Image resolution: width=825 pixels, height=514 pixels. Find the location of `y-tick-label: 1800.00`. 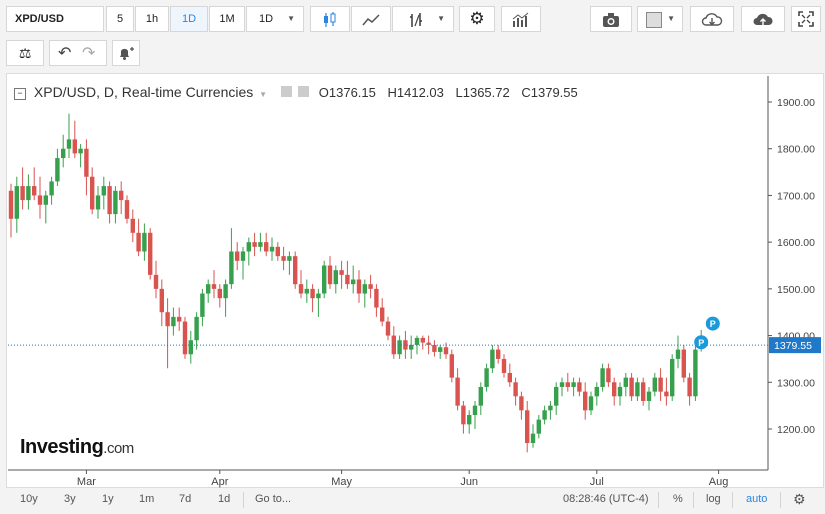

y-tick-label: 1800.00 is located at coordinates (796, 150).